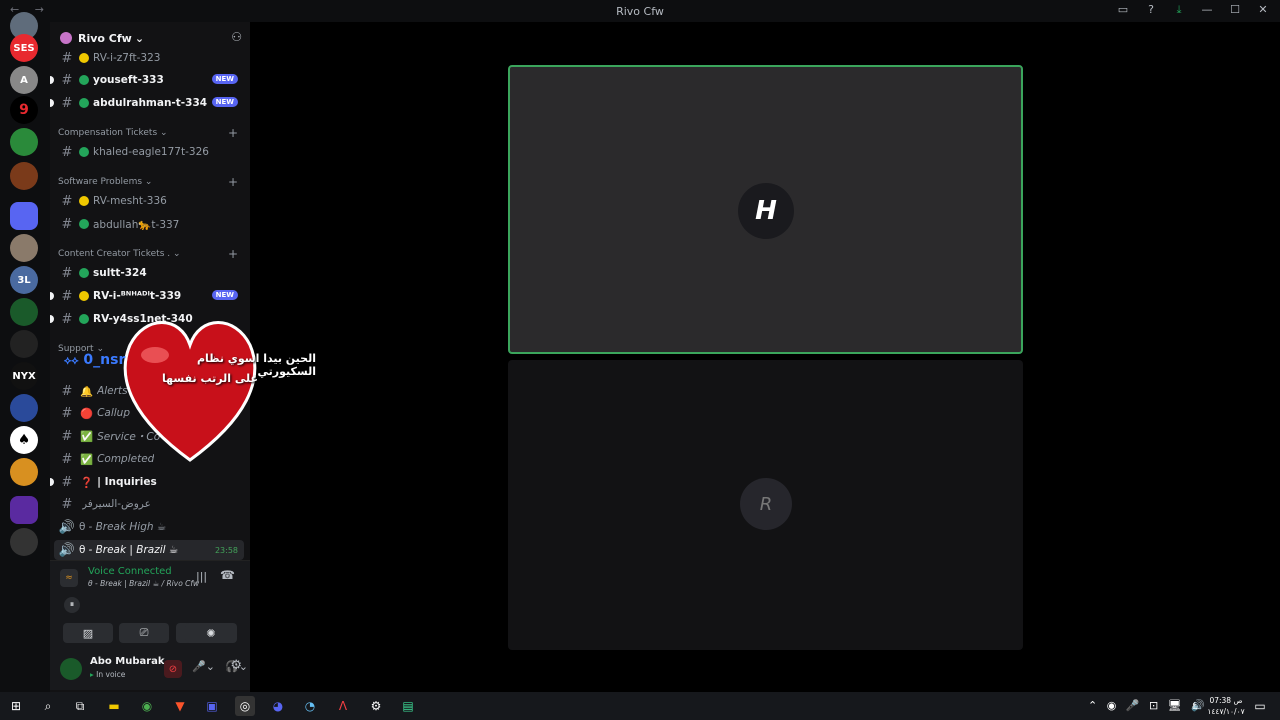  I want to click on inbox-icon: ▭, so click(1123, 10).